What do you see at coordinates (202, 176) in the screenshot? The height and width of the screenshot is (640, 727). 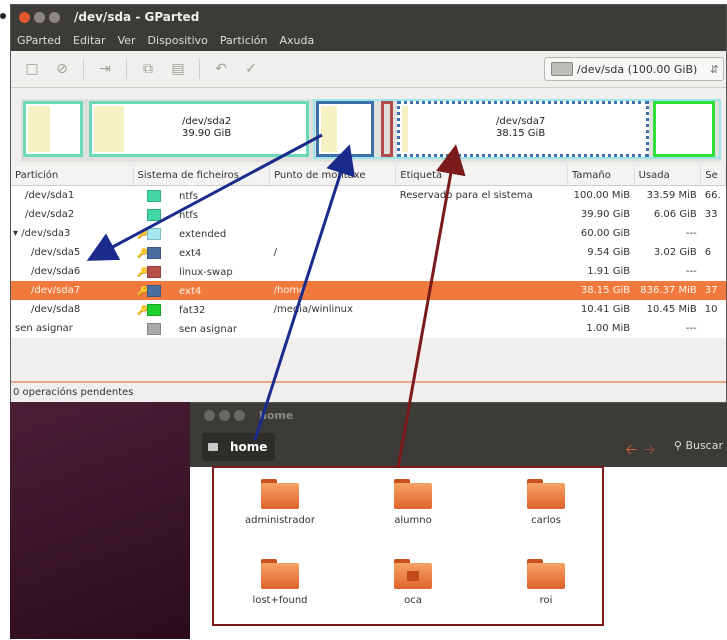 I see `column-header: Sistema de ficheiros` at bounding box center [202, 176].